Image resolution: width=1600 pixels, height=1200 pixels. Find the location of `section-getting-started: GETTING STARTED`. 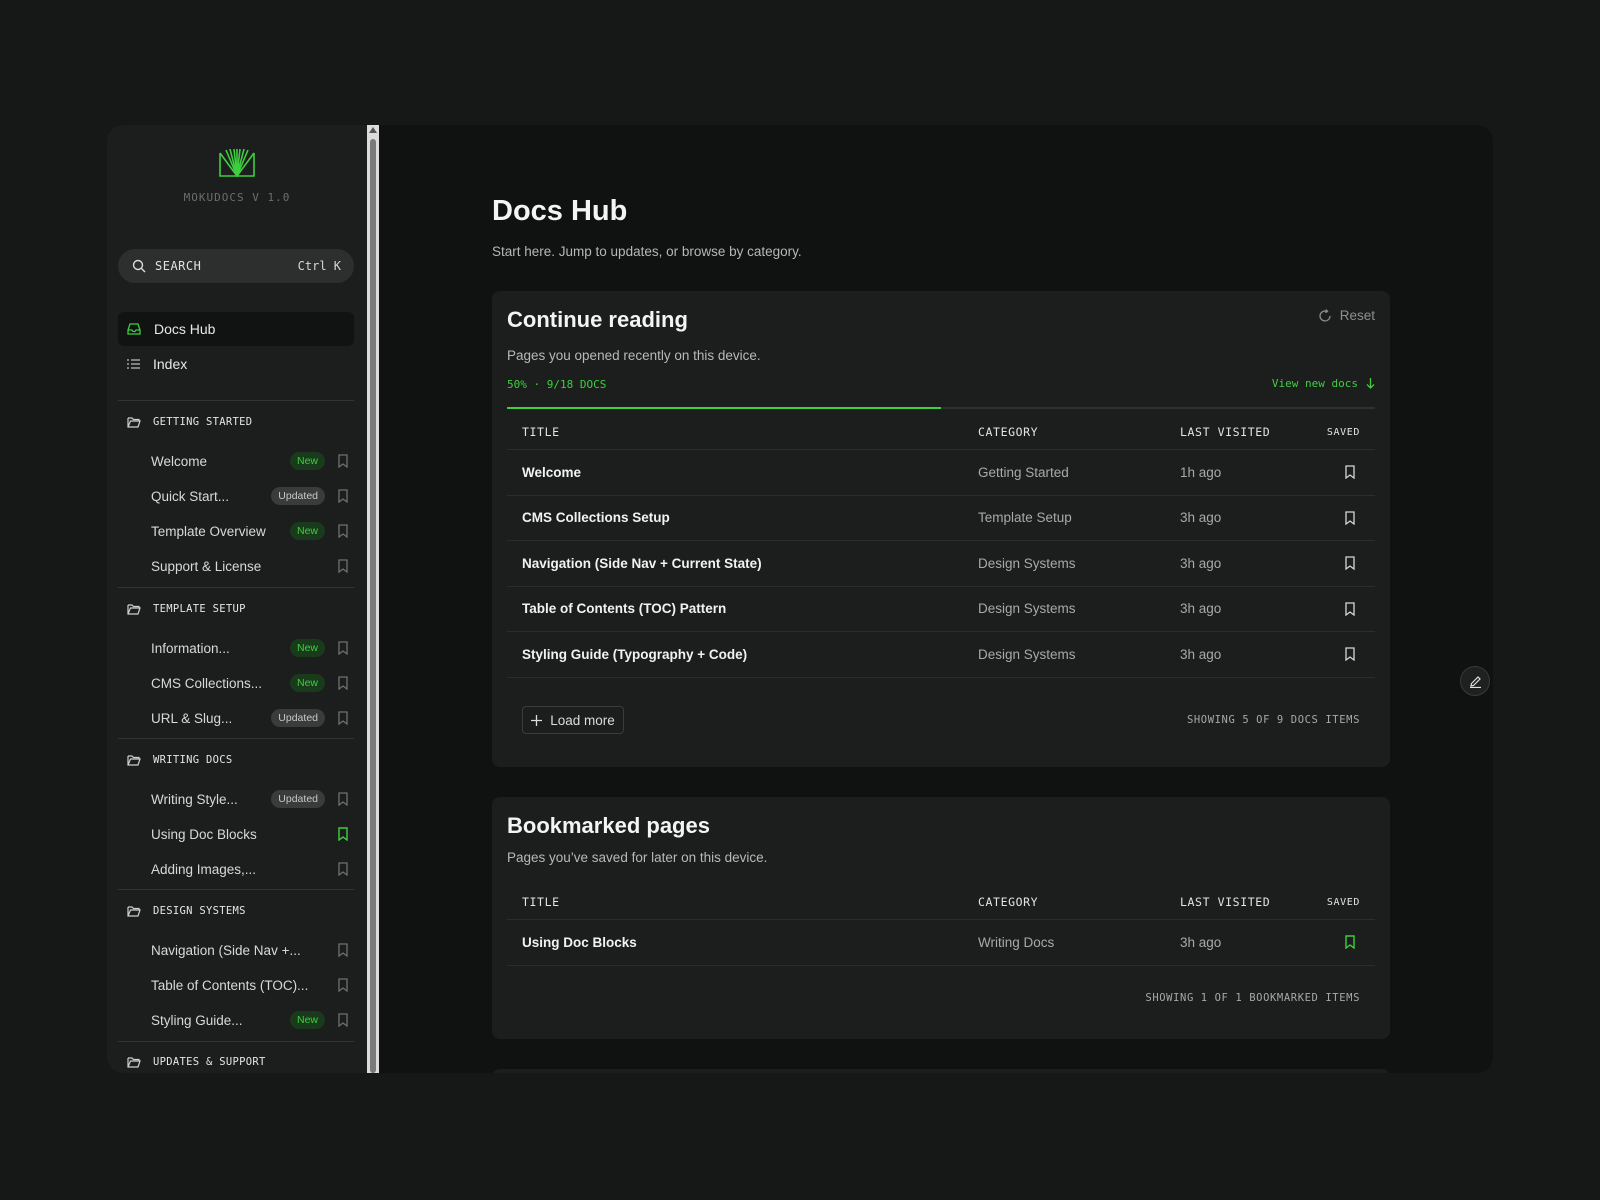

section-getting-started: GETTING STARTED is located at coordinates (236, 422).